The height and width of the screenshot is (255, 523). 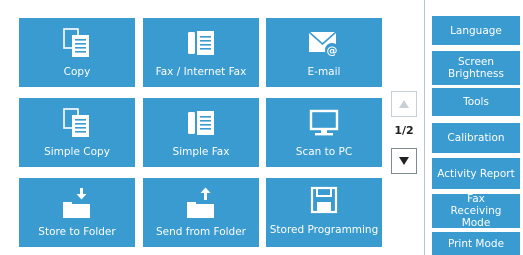 I want to click on simple-fax-button: Simple Fax, so click(x=201, y=132).